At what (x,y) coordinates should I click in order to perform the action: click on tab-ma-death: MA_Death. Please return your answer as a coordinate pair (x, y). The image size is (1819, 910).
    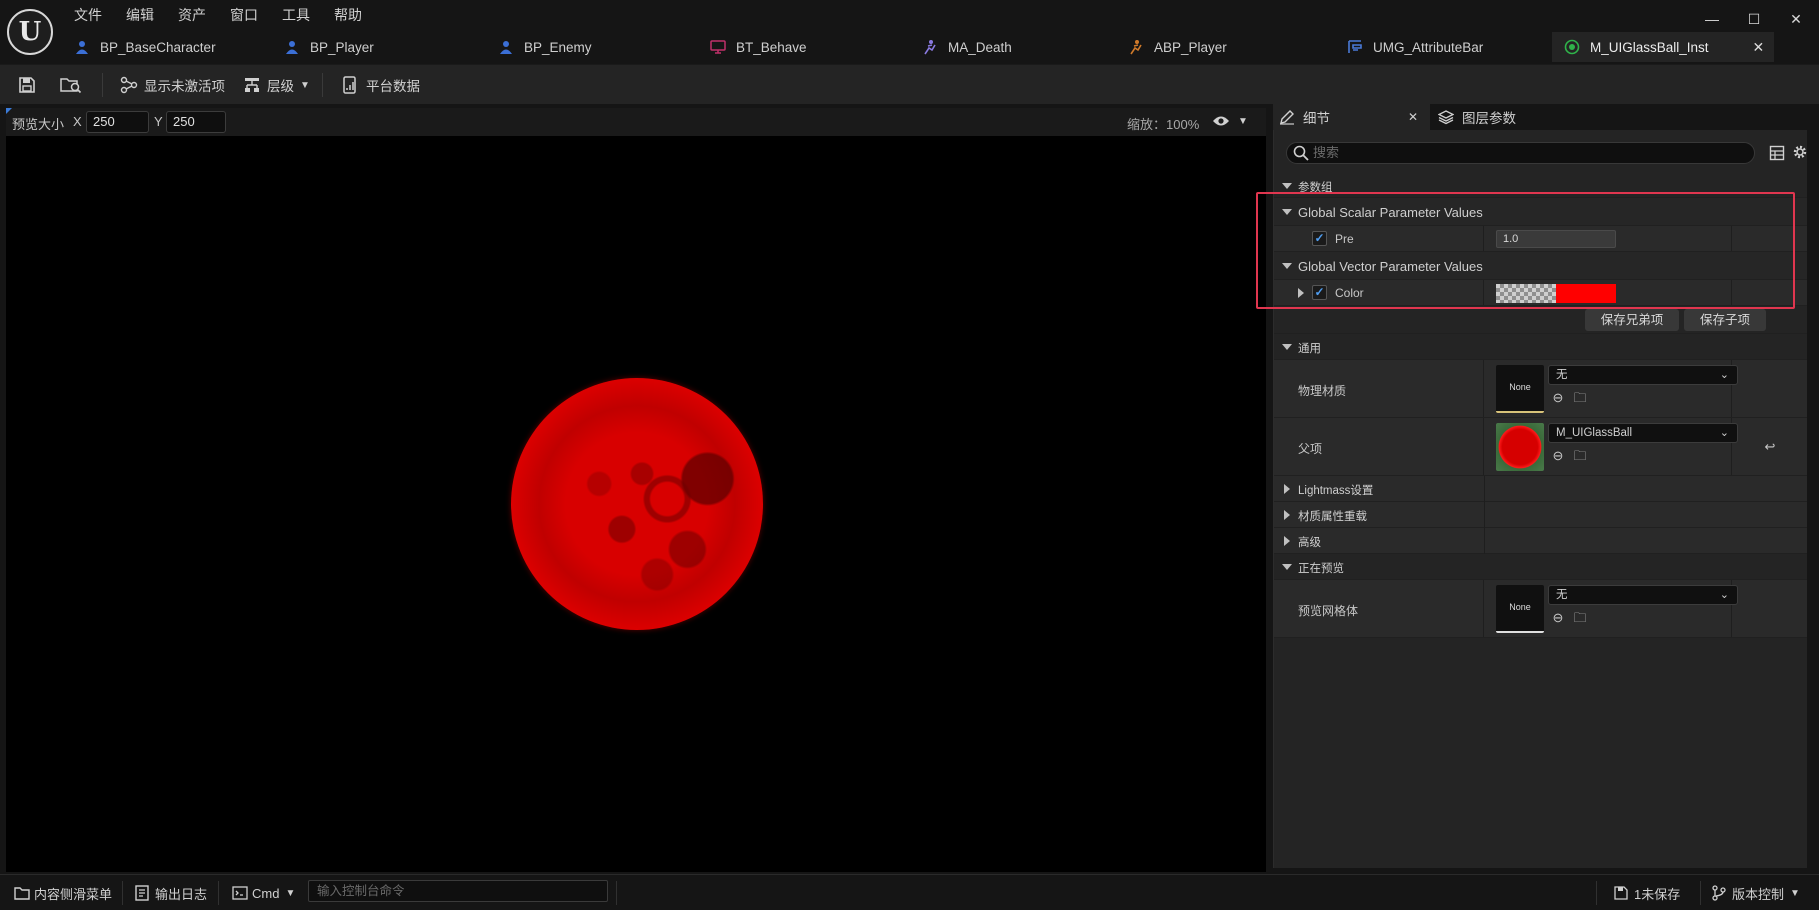
    Looking at the image, I should click on (967, 47).